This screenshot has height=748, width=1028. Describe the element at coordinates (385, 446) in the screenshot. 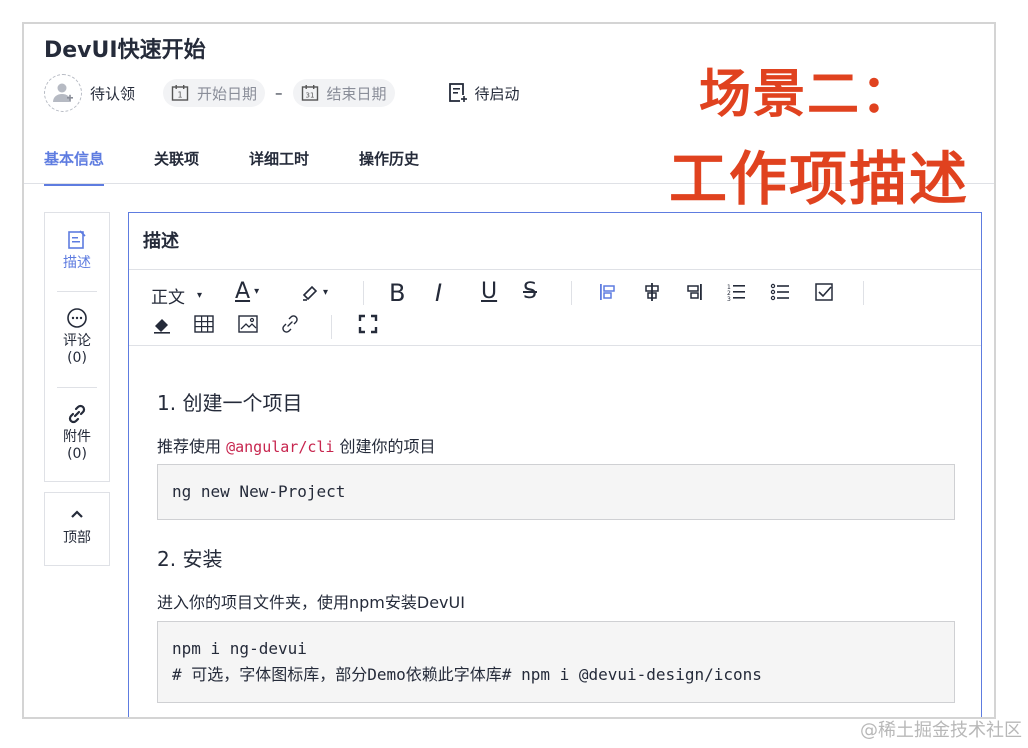

I see `paragraph-text: 创建你的项目` at that location.